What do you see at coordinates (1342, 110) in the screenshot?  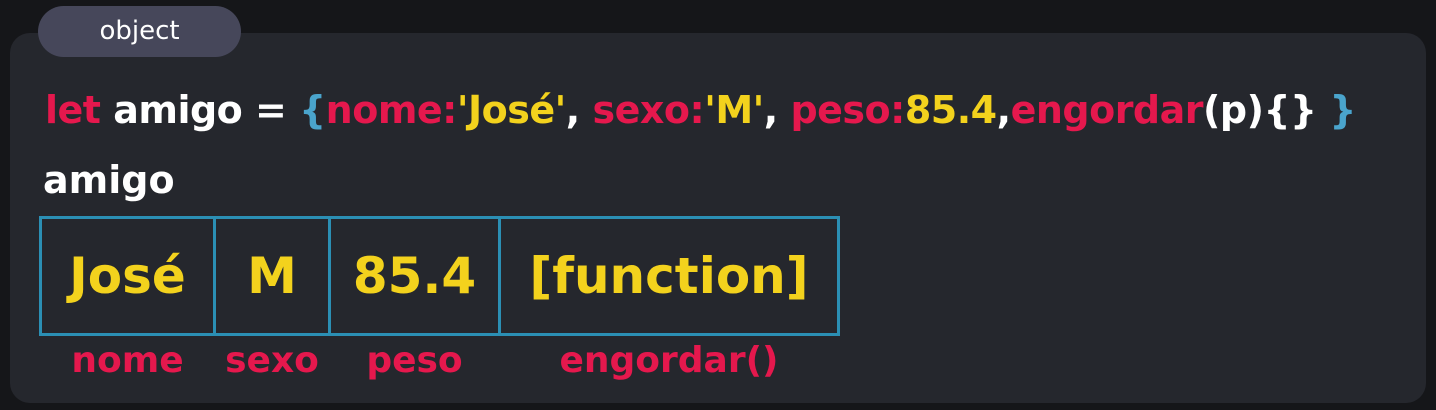 I see `close-brace: }` at bounding box center [1342, 110].